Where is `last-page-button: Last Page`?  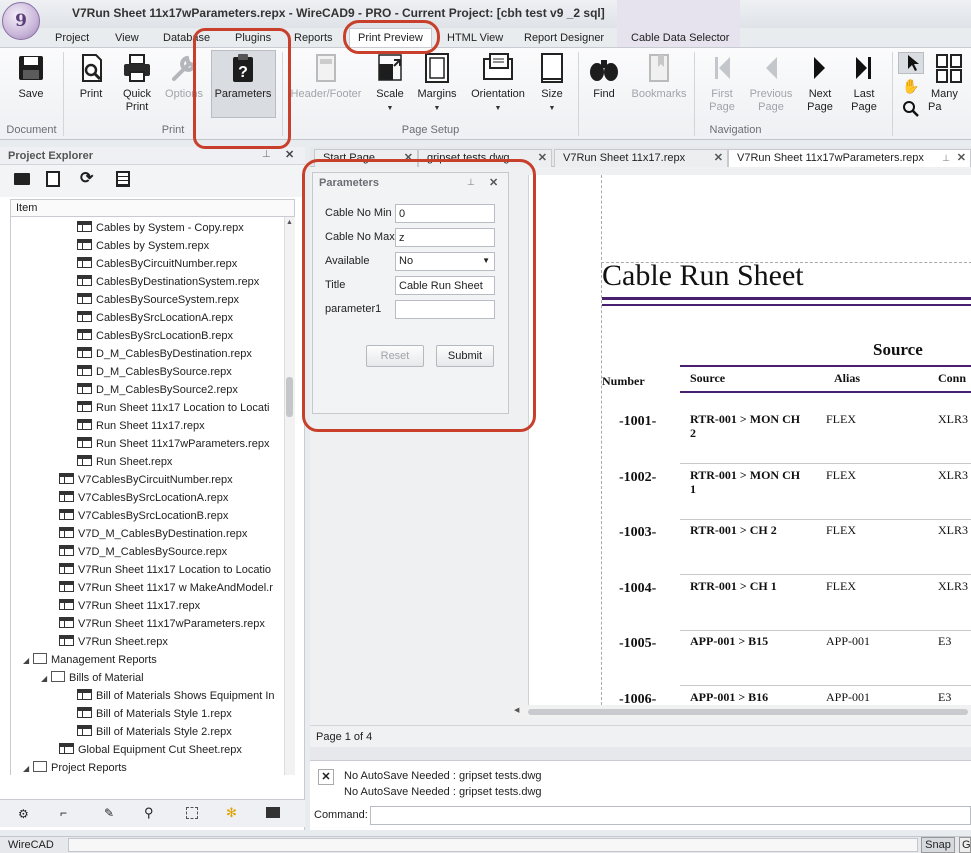 last-page-button: Last Page is located at coordinates (864, 83).